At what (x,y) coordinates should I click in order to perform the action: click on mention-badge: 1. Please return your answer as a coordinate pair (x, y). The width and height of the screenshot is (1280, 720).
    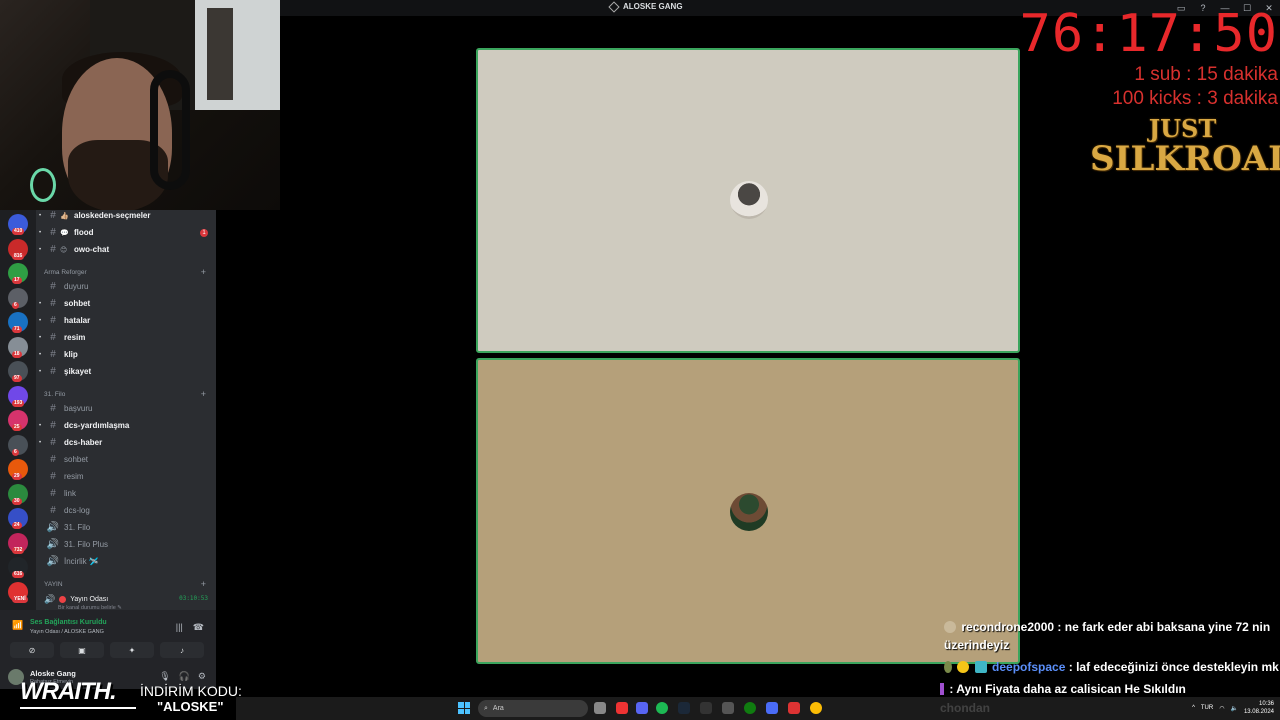
    Looking at the image, I should click on (204, 232).